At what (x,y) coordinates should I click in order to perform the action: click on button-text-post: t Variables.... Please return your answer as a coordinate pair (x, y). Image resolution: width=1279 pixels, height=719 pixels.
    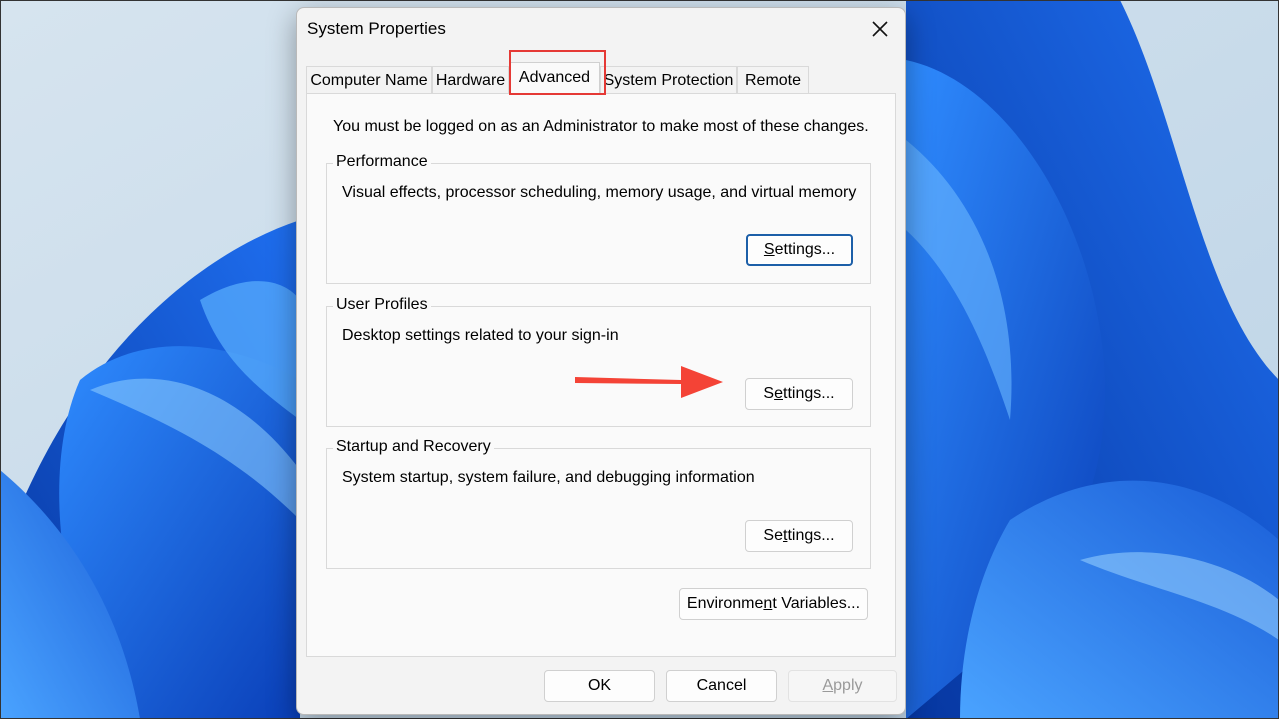
    Looking at the image, I should click on (816, 603).